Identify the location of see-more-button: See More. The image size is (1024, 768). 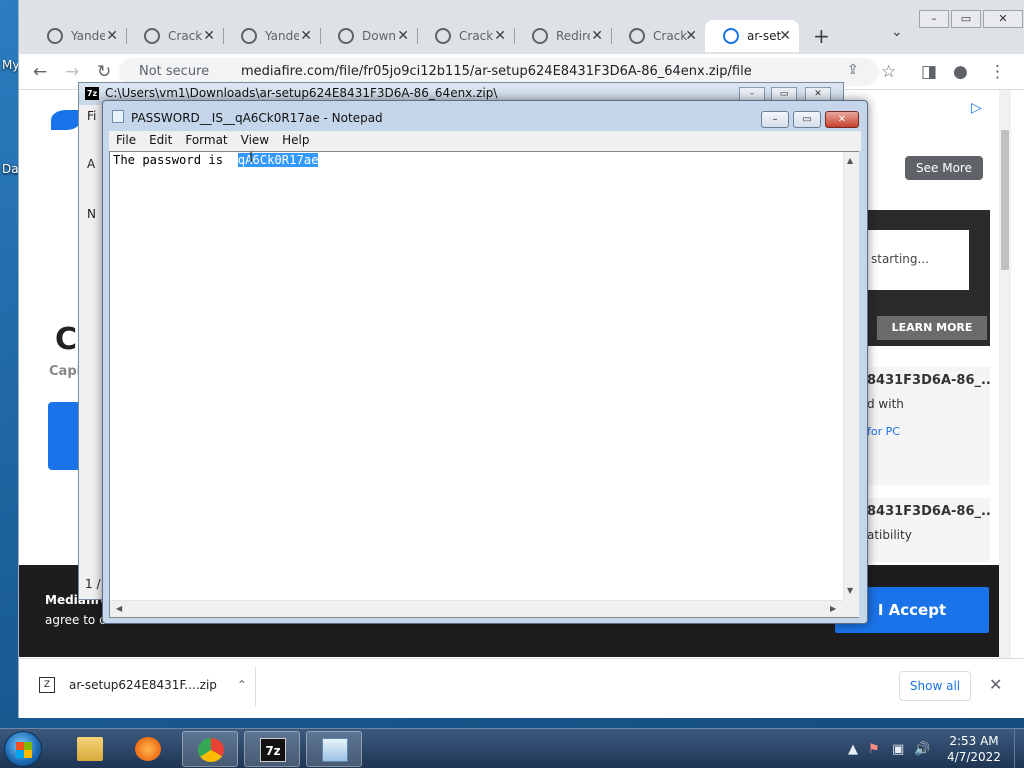
(944, 168).